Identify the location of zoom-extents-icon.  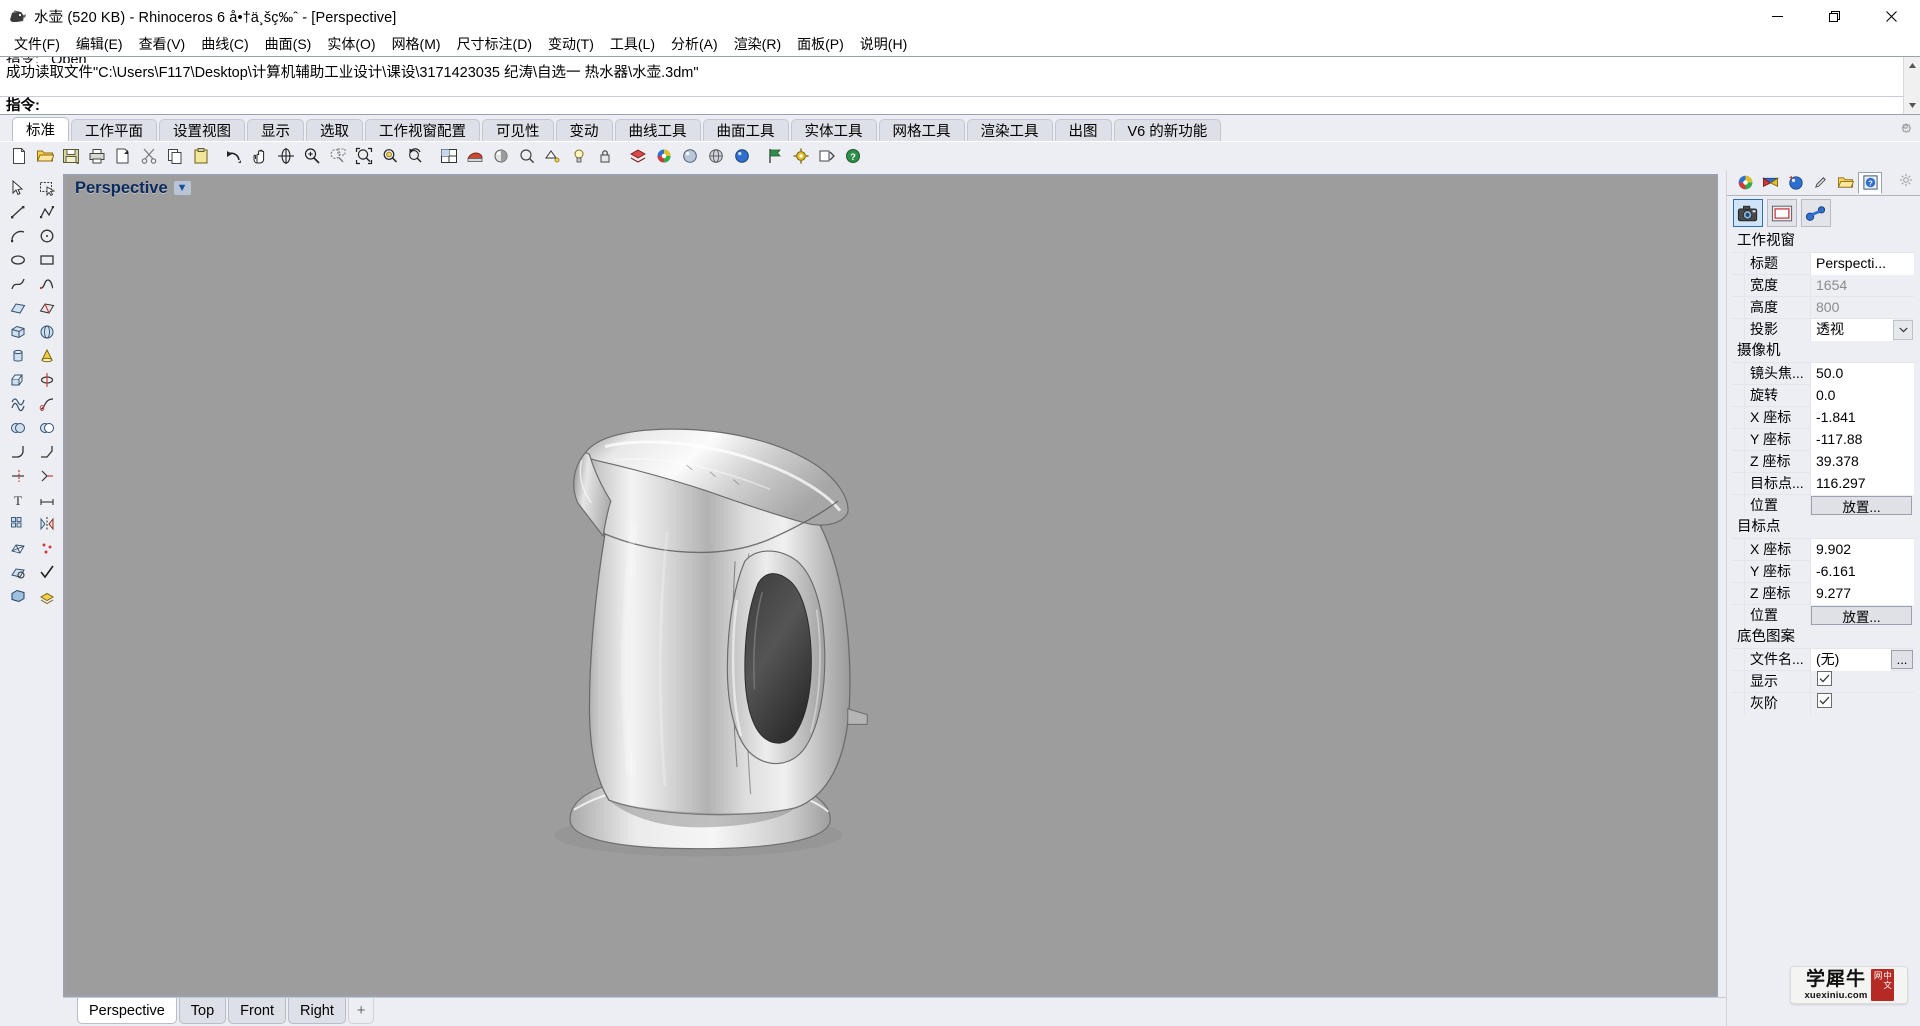
(364, 156).